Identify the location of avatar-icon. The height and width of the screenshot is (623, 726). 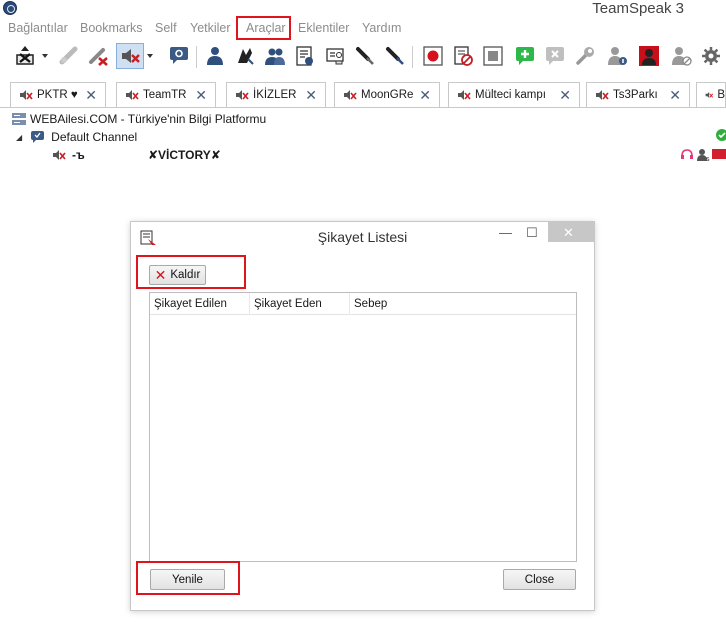
(649, 56).